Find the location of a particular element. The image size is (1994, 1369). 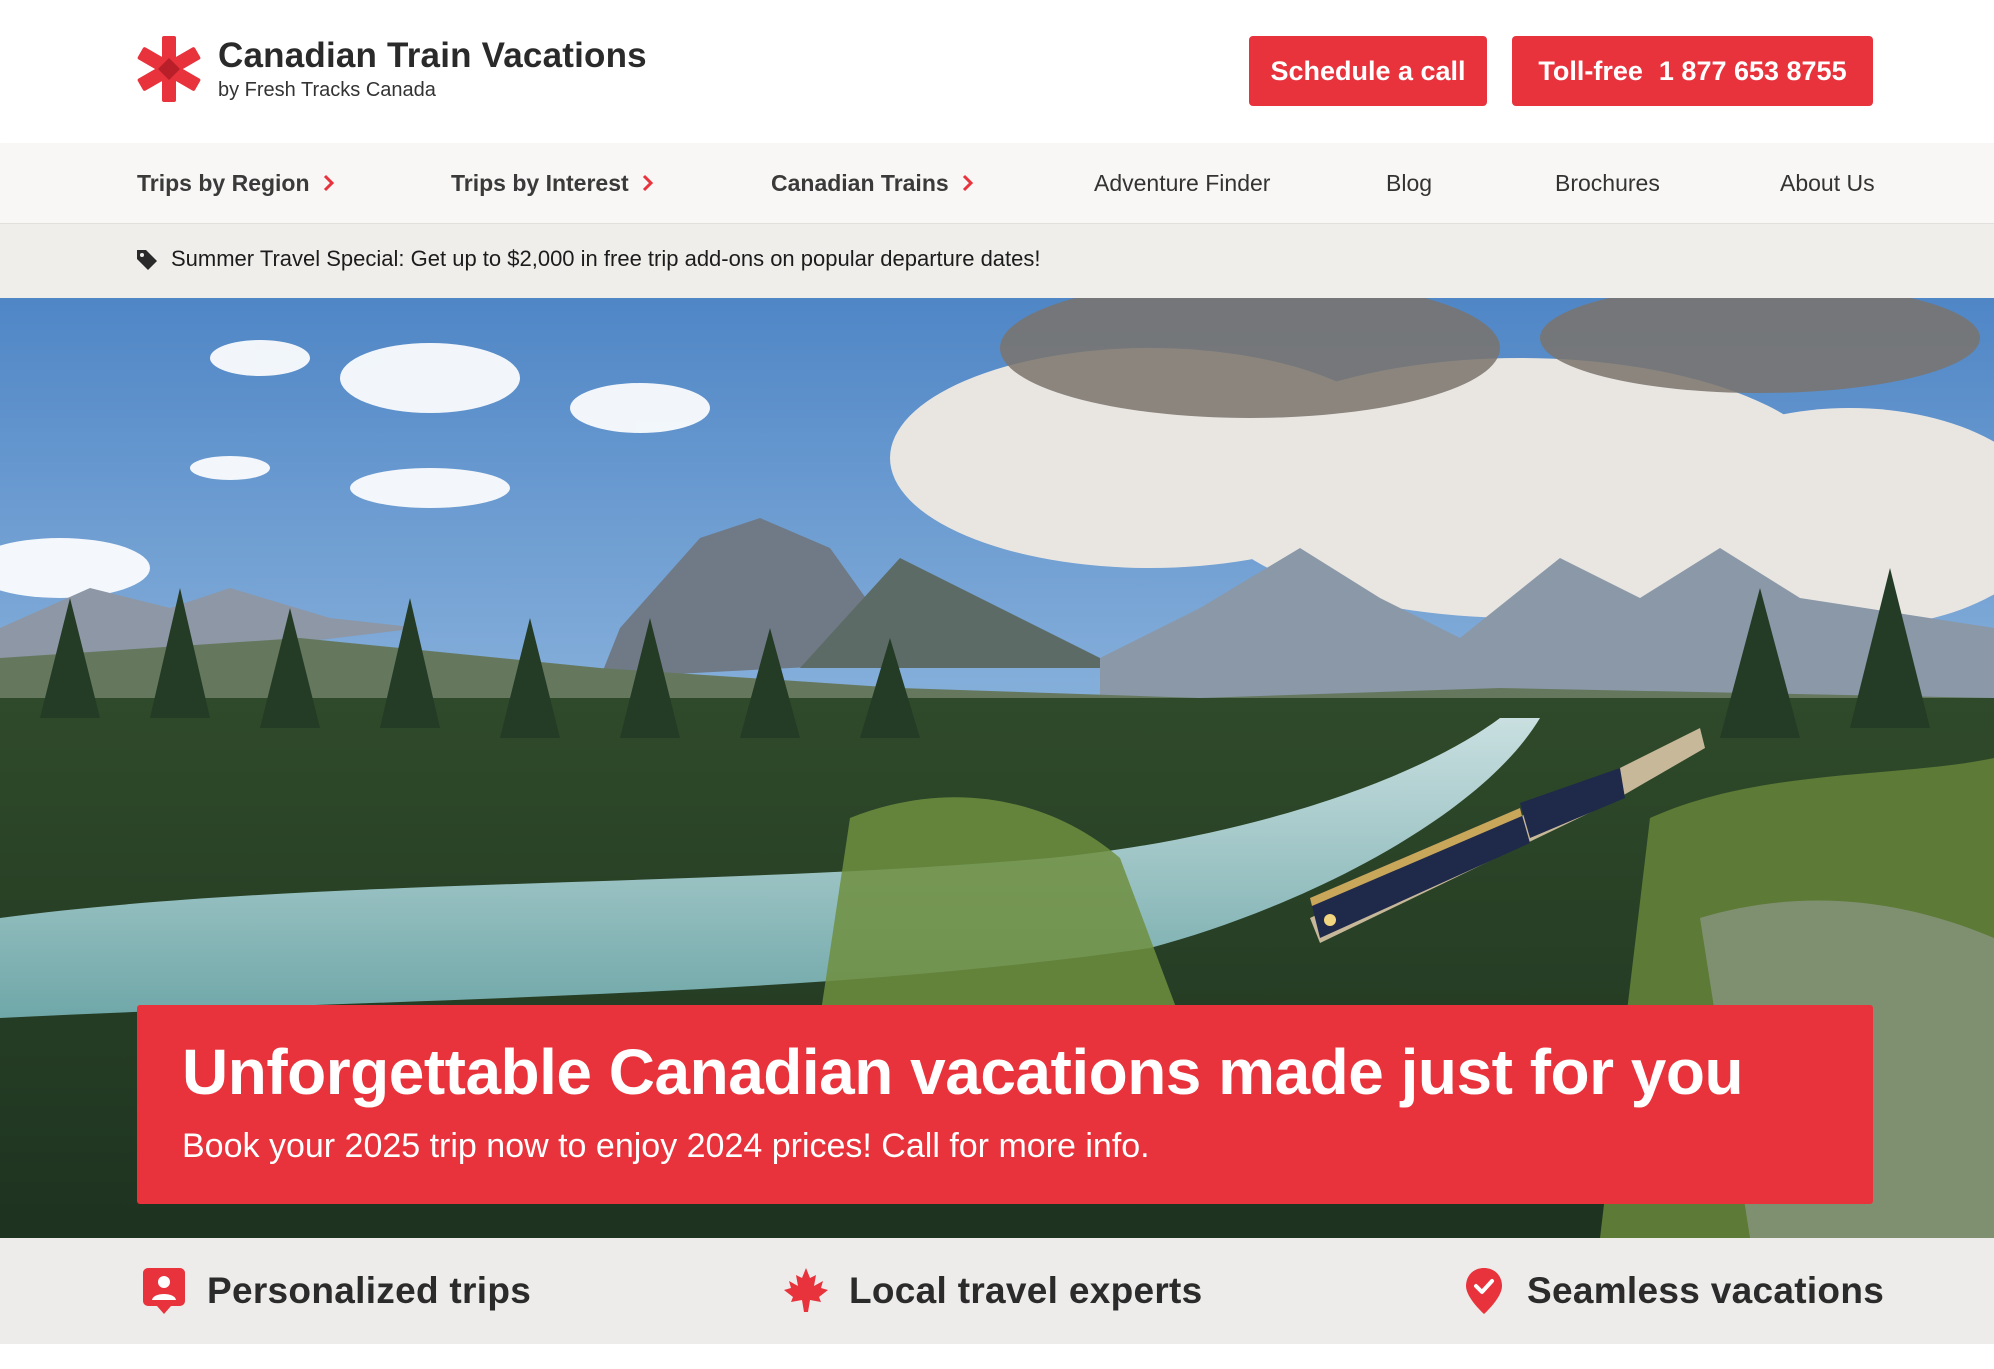

phone-number: 1 877 653 8755 is located at coordinates (1752, 70).